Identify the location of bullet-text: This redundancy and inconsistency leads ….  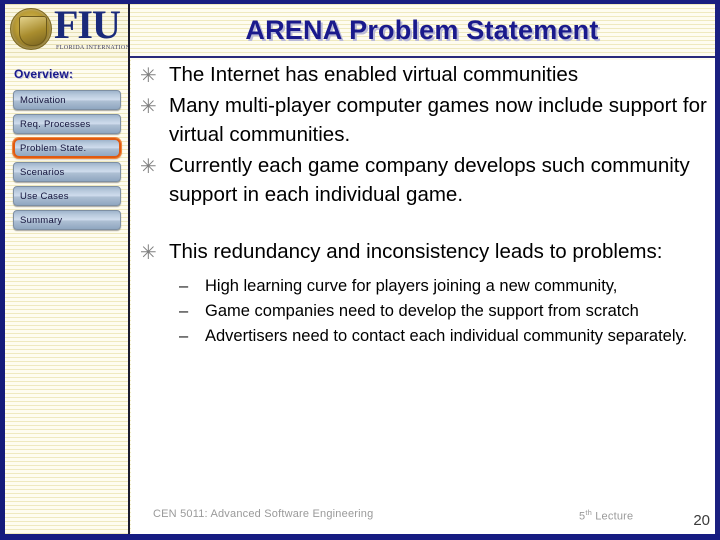
(416, 251).